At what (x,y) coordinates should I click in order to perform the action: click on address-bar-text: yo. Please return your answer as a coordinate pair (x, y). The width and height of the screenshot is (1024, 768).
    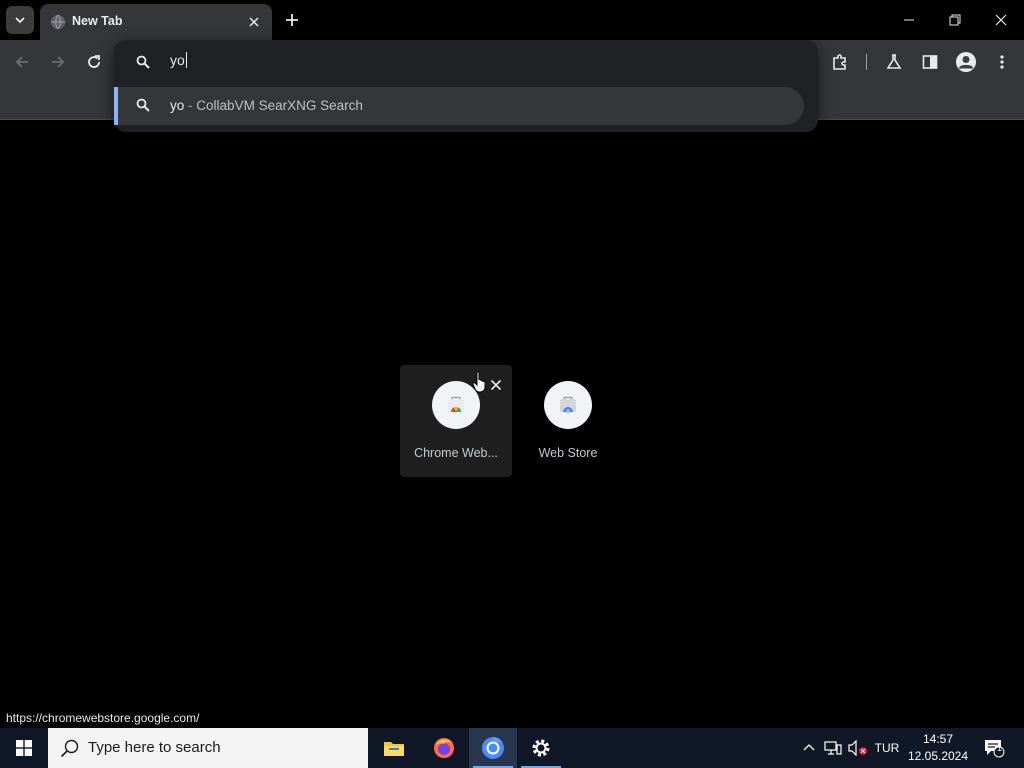
    Looking at the image, I should click on (177, 60).